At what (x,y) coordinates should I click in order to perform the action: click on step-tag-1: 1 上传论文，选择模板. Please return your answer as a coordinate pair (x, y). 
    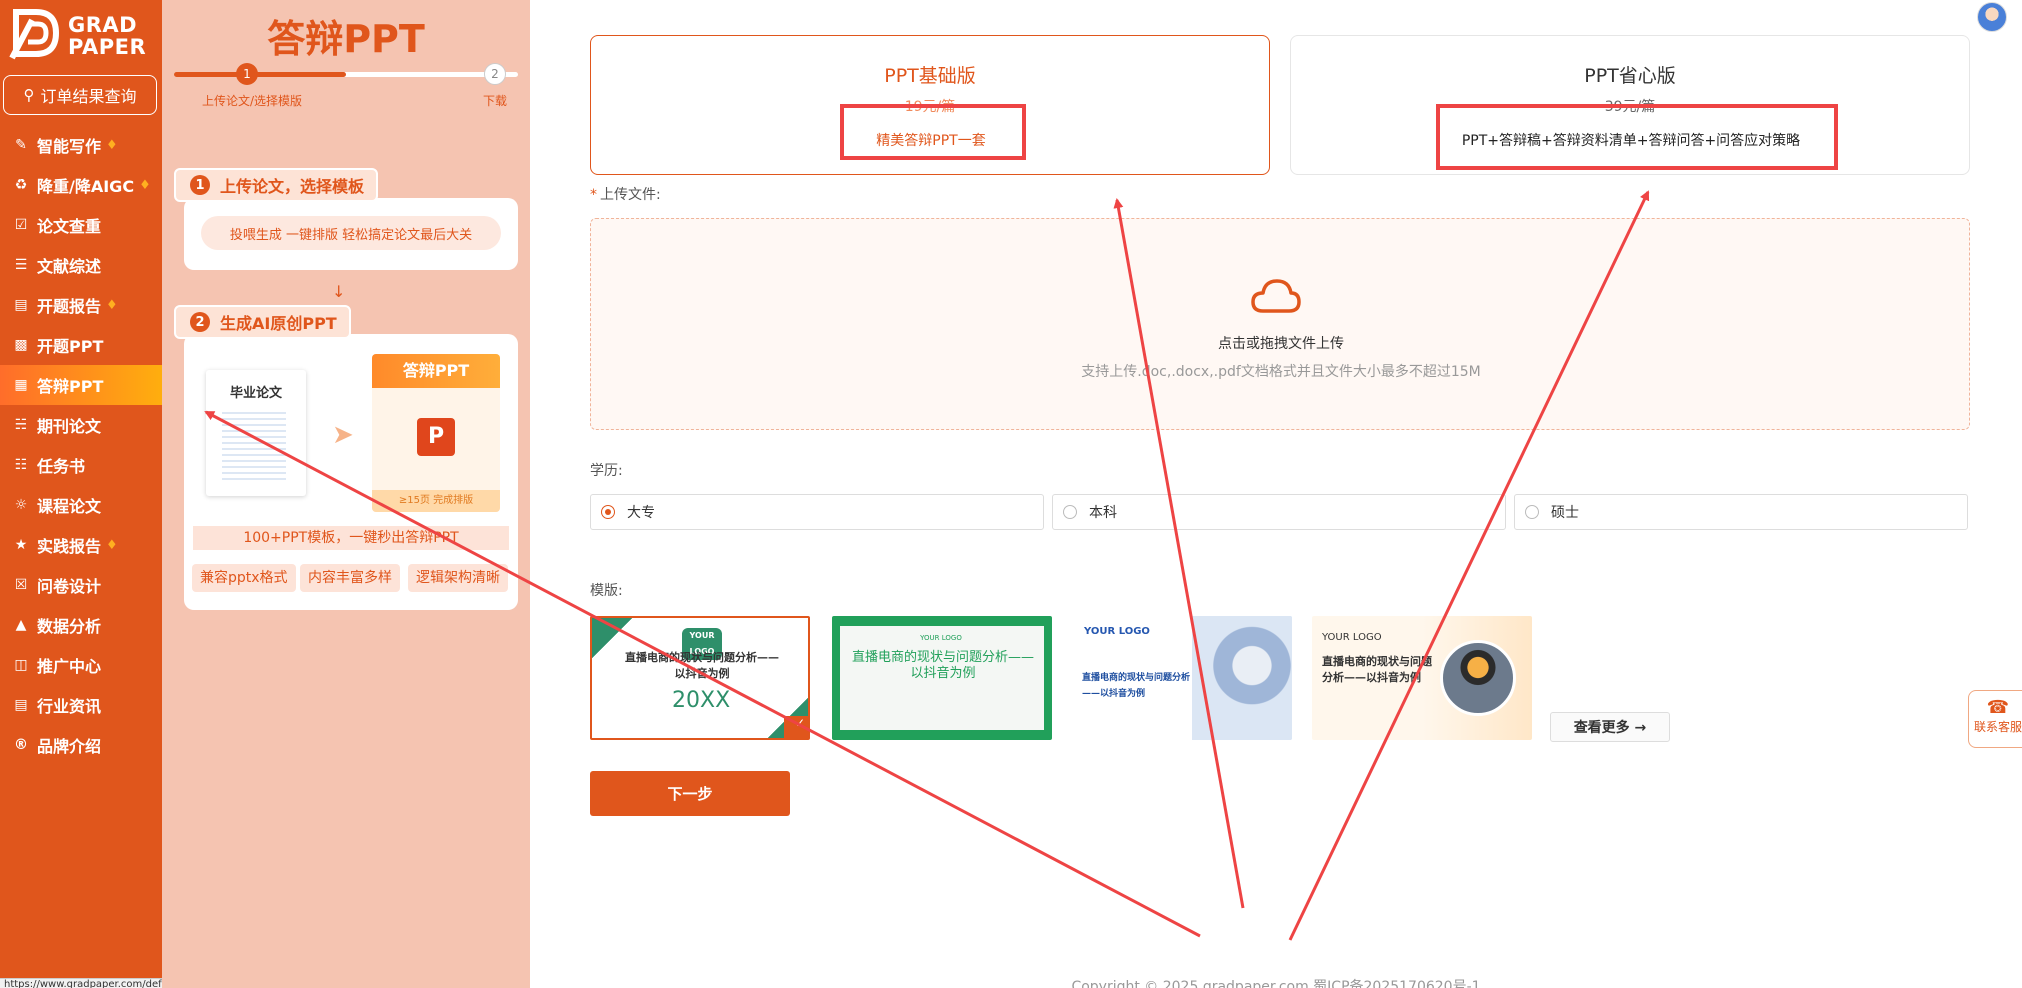
    Looking at the image, I should click on (276, 185).